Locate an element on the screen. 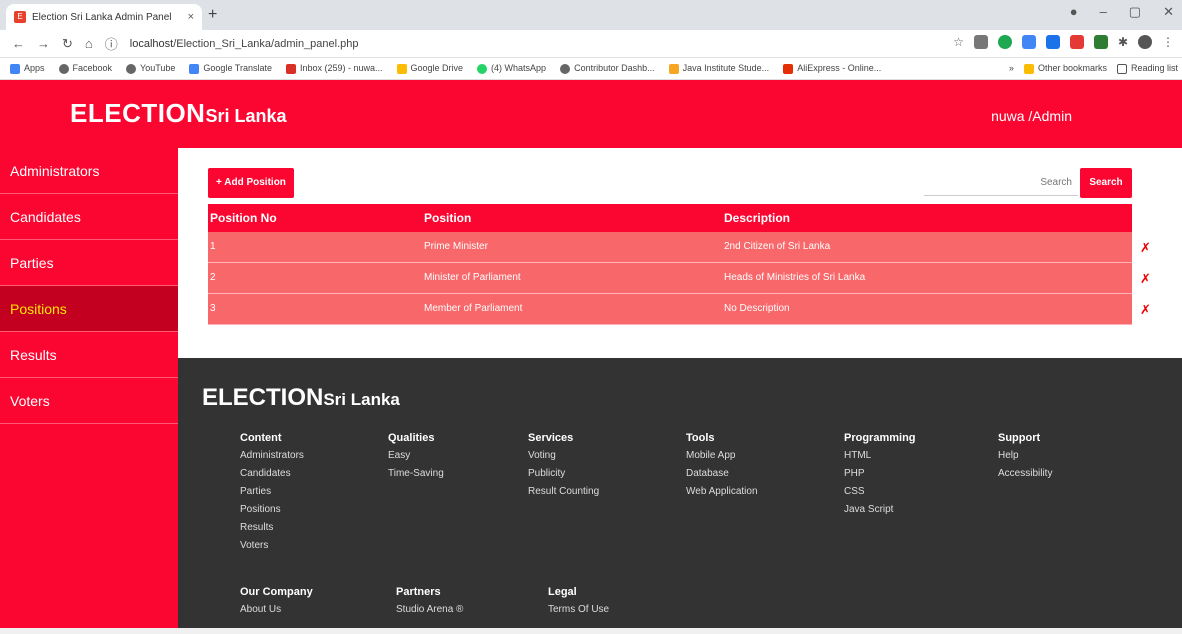 The width and height of the screenshot is (1182, 634). footer-heading: Support is located at coordinates (1019, 438).